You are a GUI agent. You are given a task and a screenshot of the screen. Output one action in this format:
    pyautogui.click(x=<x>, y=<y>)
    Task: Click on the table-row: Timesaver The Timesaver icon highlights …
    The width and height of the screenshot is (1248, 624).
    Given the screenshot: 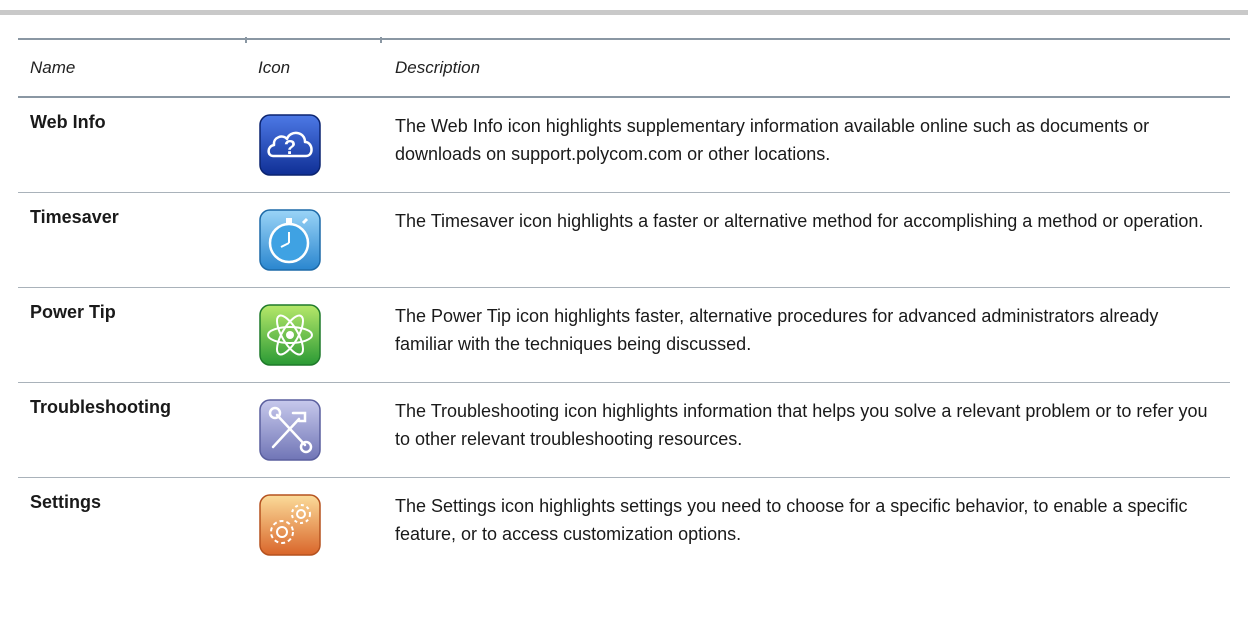 What is the action you would take?
    pyautogui.click(x=624, y=240)
    